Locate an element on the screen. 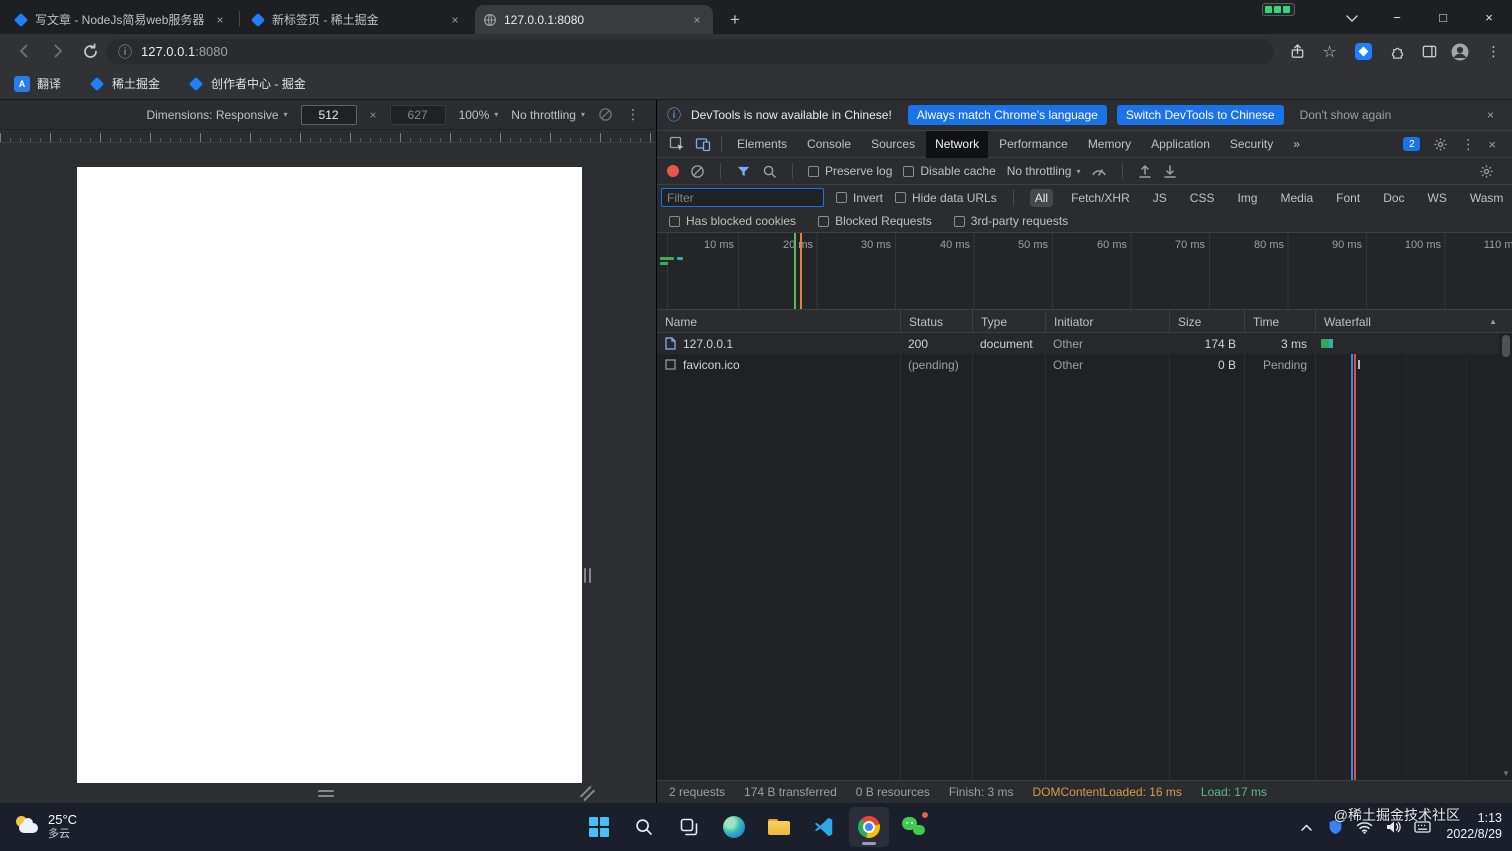 Image resolution: width=1512 pixels, height=851 pixels. security-shield-icon is located at coordinates (1335, 827).